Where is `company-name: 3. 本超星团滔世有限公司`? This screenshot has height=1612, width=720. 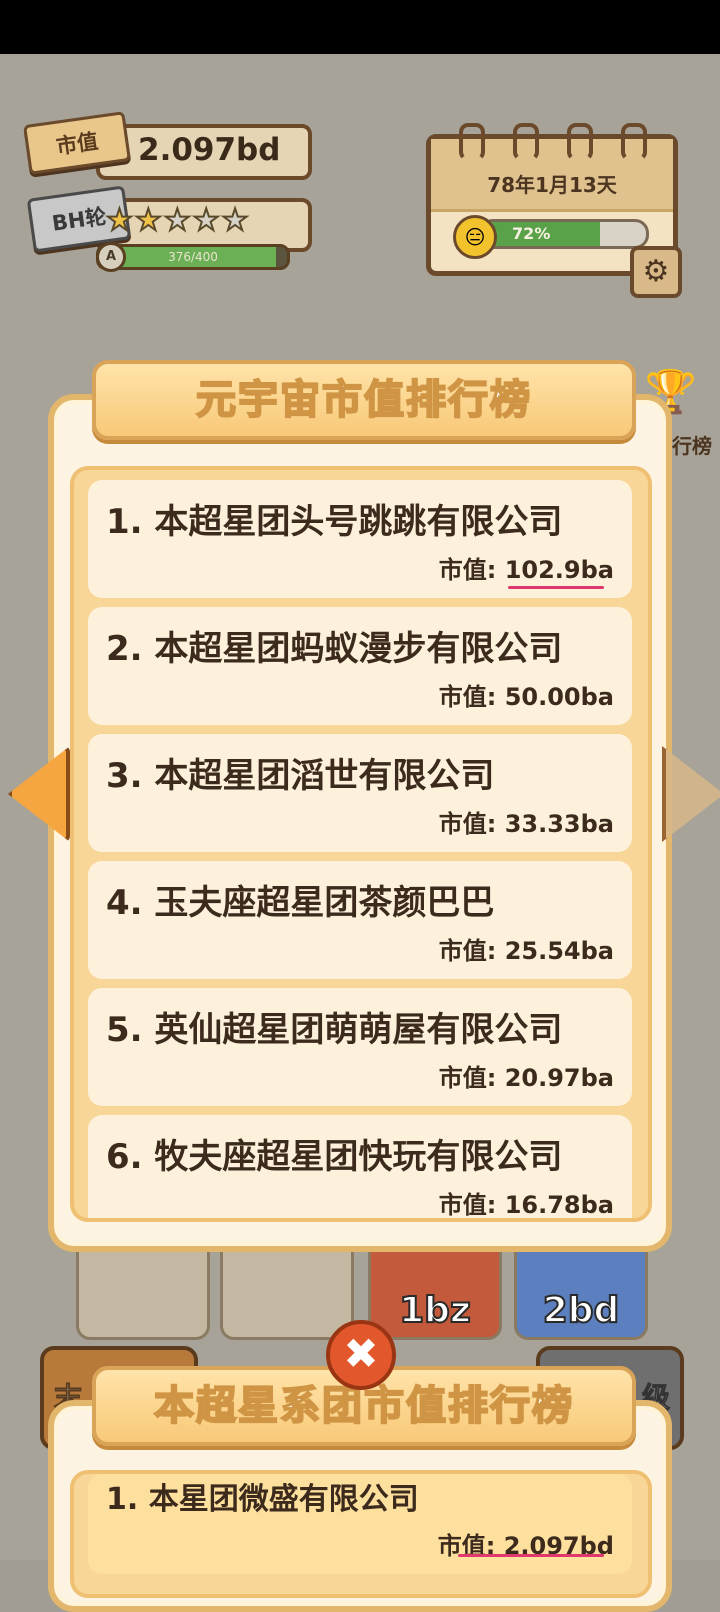 company-name: 3. 本超星团滔世有限公司 is located at coordinates (300, 776).